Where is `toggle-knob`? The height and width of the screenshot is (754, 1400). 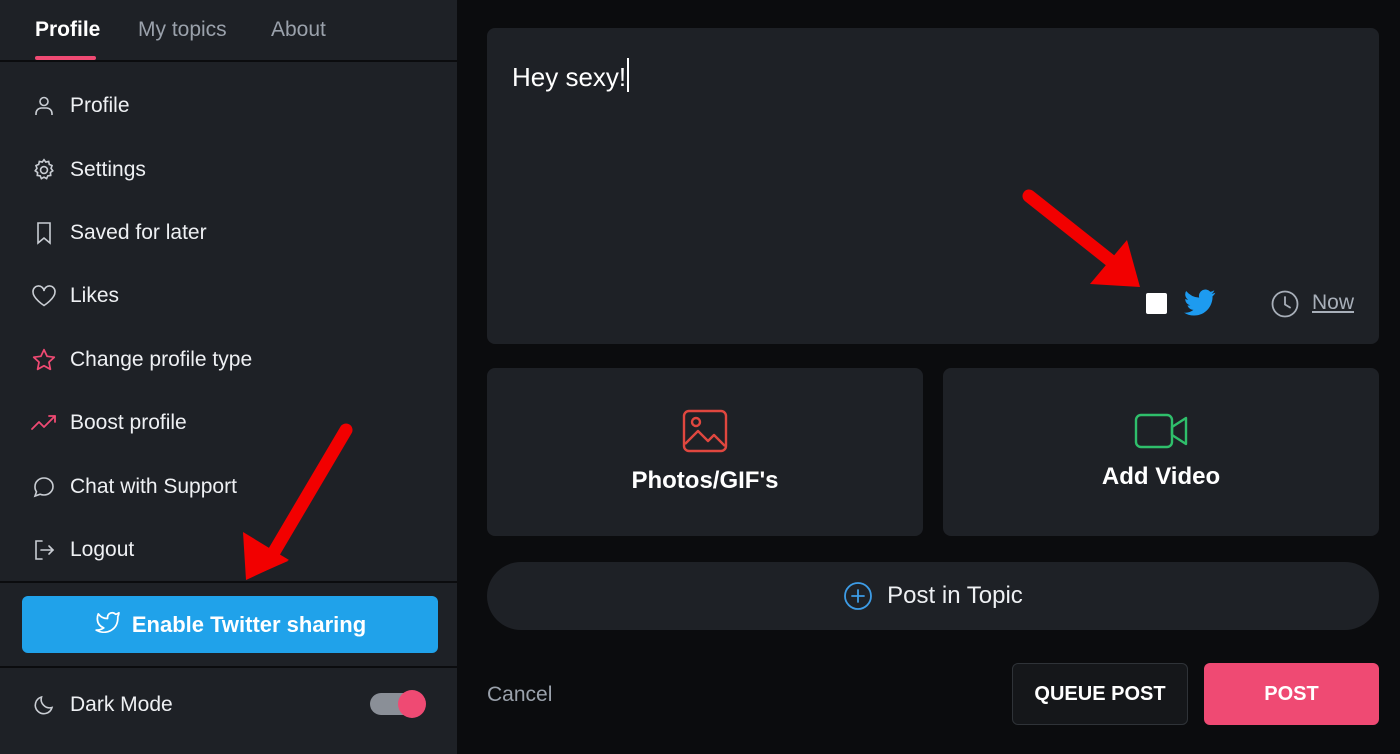 toggle-knob is located at coordinates (412, 704).